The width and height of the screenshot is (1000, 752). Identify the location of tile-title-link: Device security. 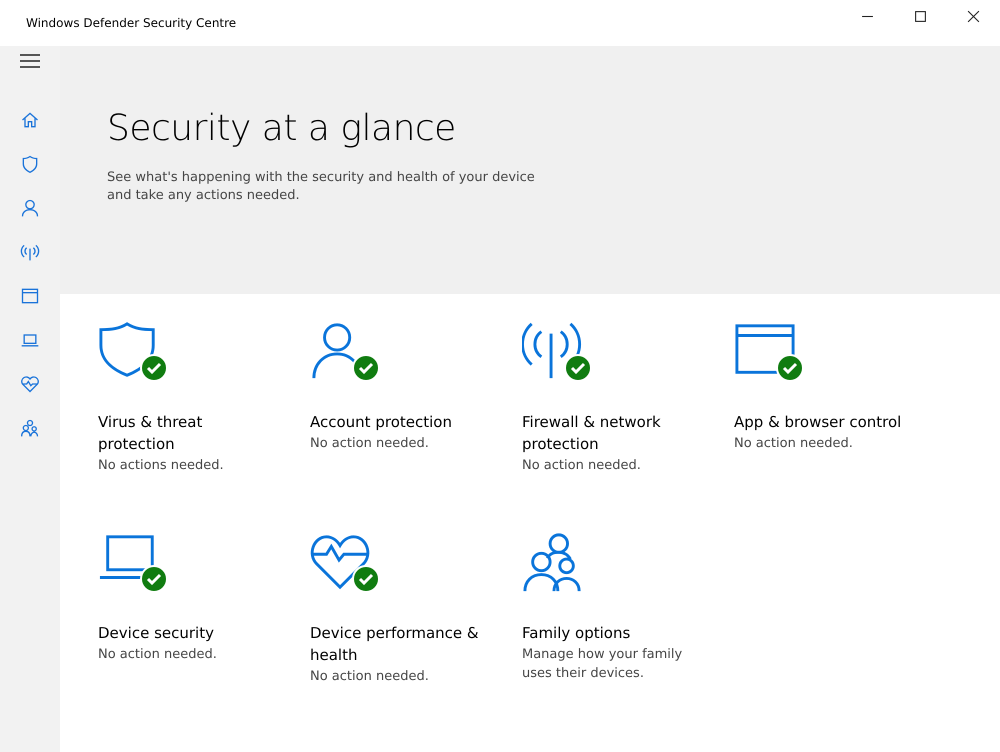
(183, 634).